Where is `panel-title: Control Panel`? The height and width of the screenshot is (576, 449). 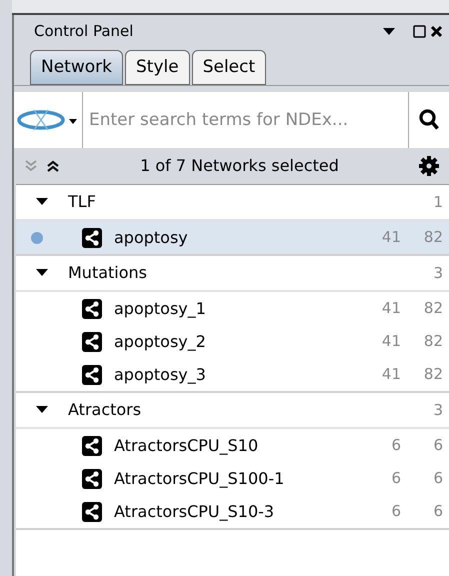
panel-title: Control Panel is located at coordinates (84, 31).